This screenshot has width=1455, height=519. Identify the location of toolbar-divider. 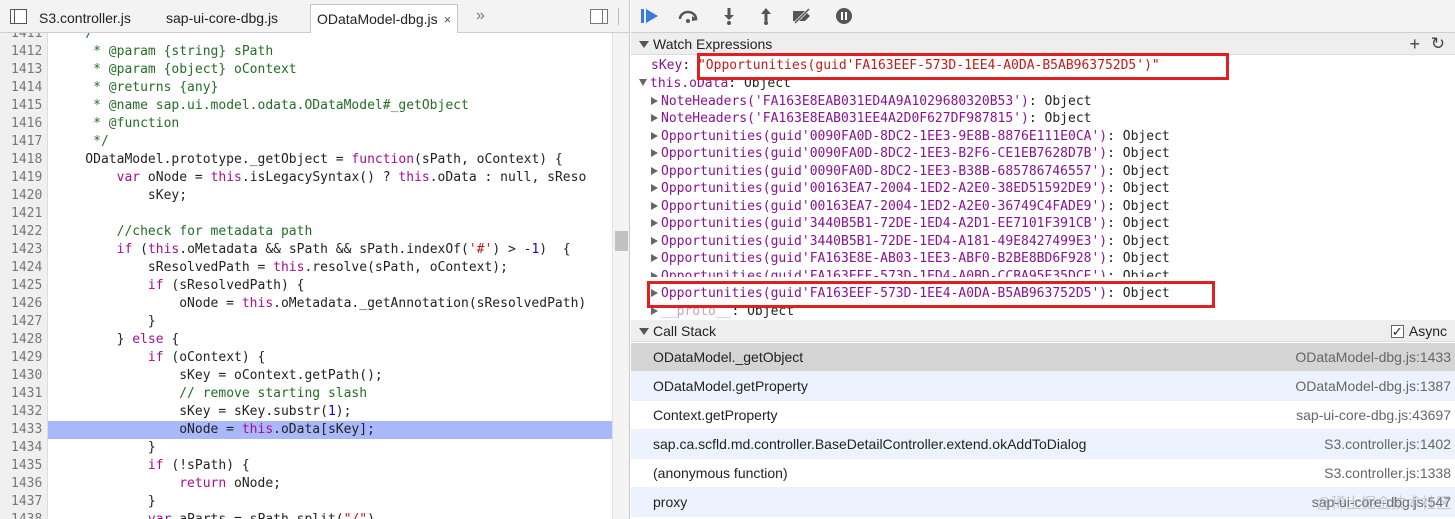
(618, 16).